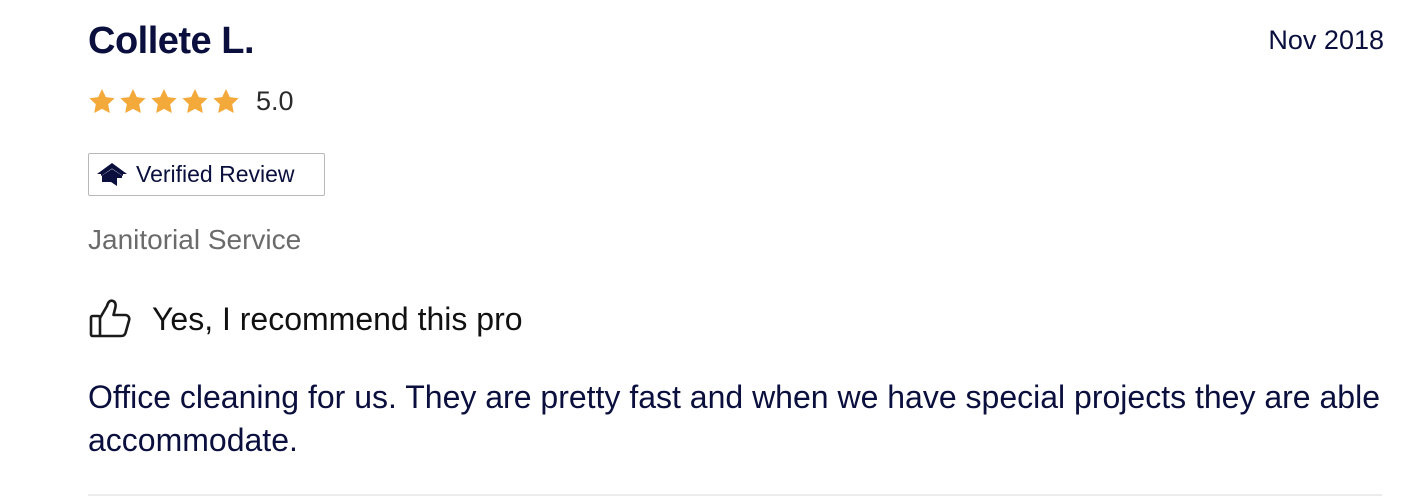 The image size is (1422, 498). What do you see at coordinates (215, 174) in the screenshot?
I see `badge-label: Verified Review` at bounding box center [215, 174].